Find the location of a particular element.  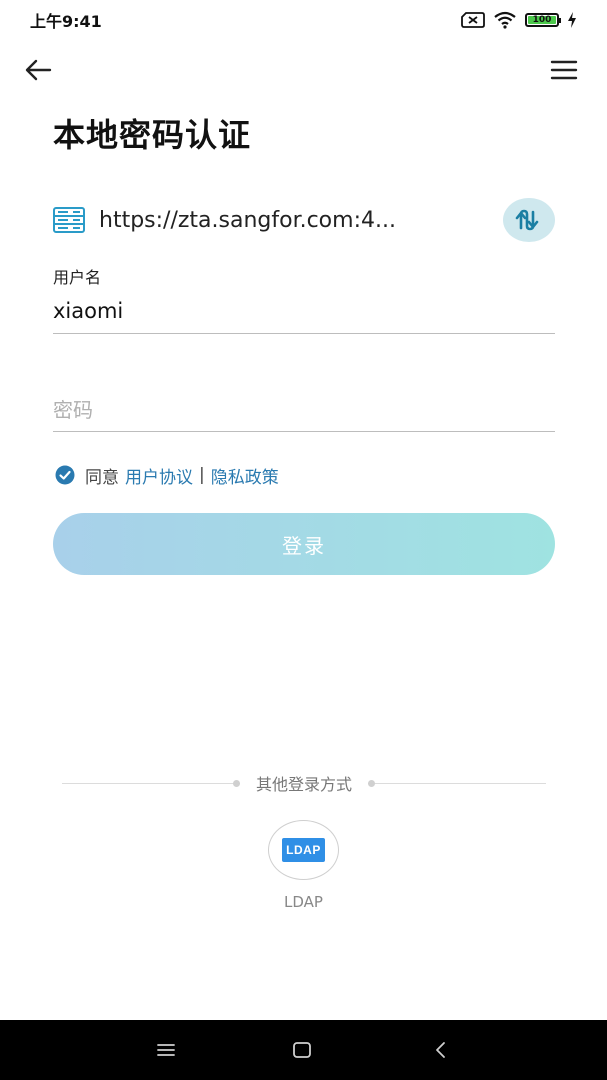

battery-icon: 100 is located at coordinates (543, 20).